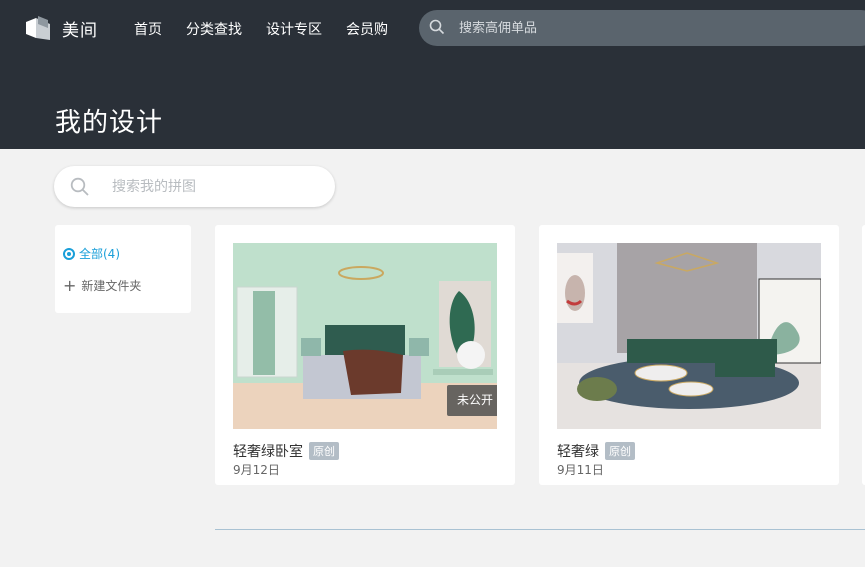 Image resolution: width=865 pixels, height=567 pixels. I want to click on folder-sidebar: 全部(4) + 新建文件夹, so click(123, 269).